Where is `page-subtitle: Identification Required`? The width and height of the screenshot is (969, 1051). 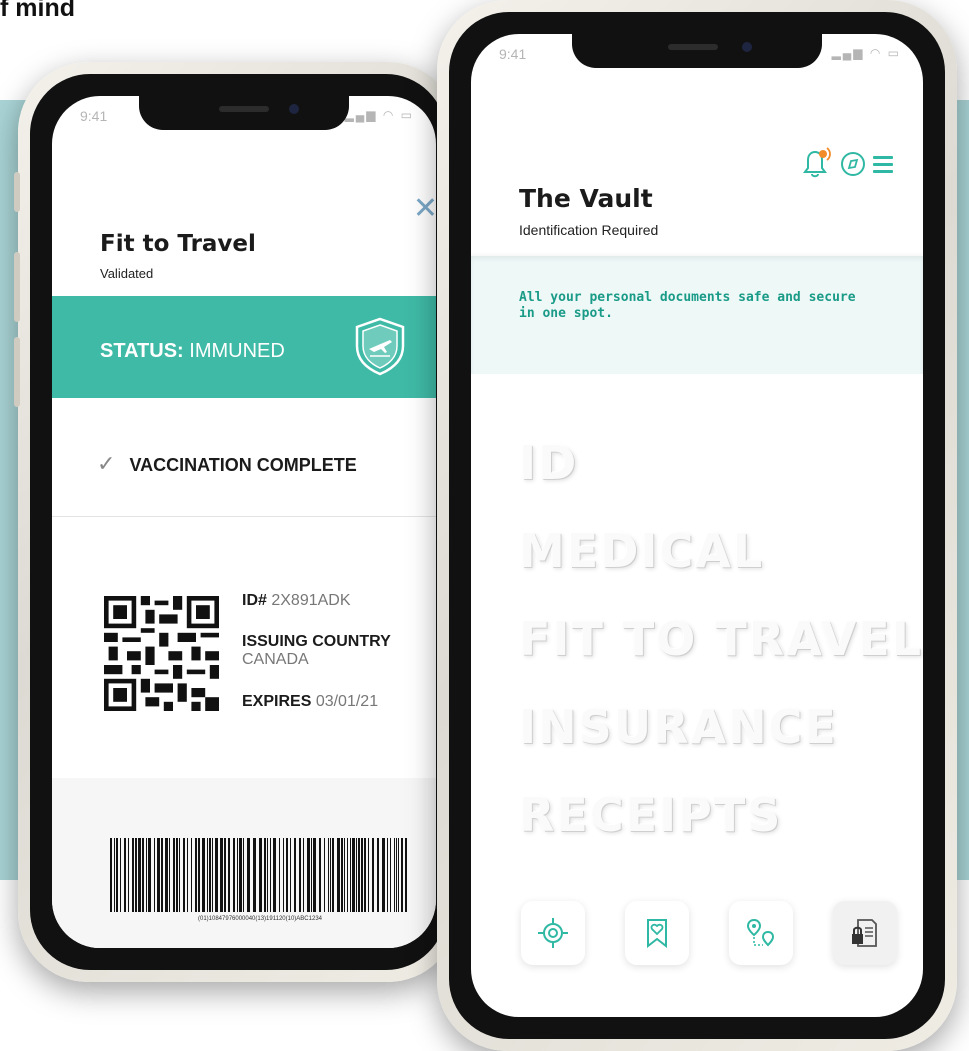
page-subtitle: Identification Required is located at coordinates (589, 230).